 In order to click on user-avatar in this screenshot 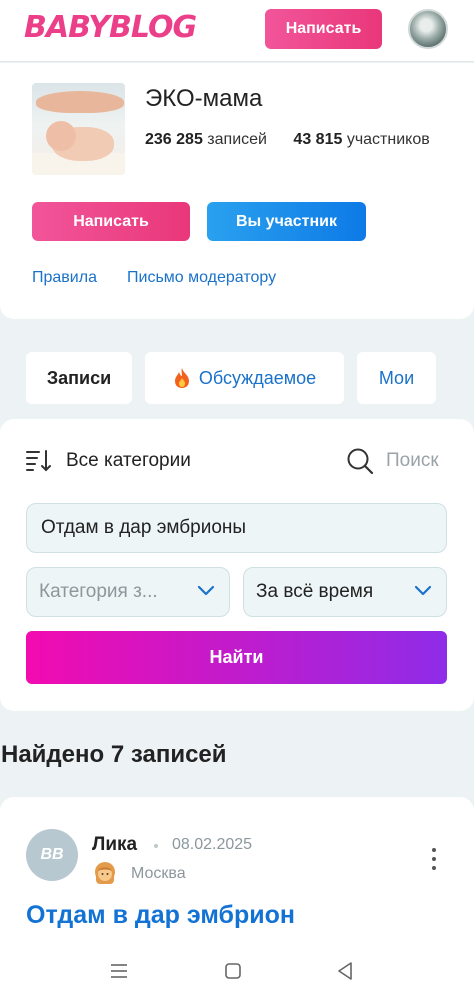, I will do `click(428, 29)`.